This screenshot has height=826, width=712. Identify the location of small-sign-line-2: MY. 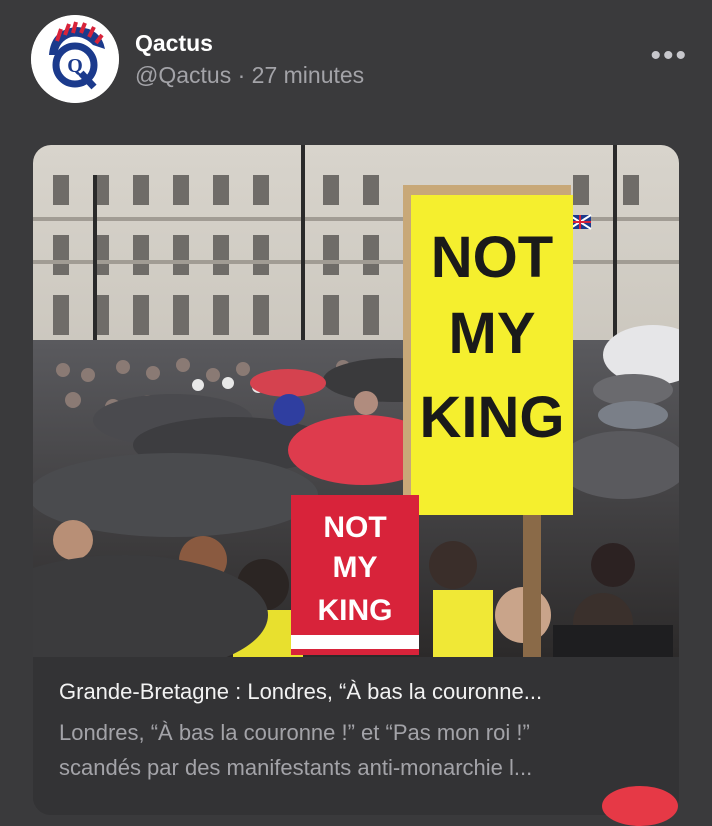
(355, 567).